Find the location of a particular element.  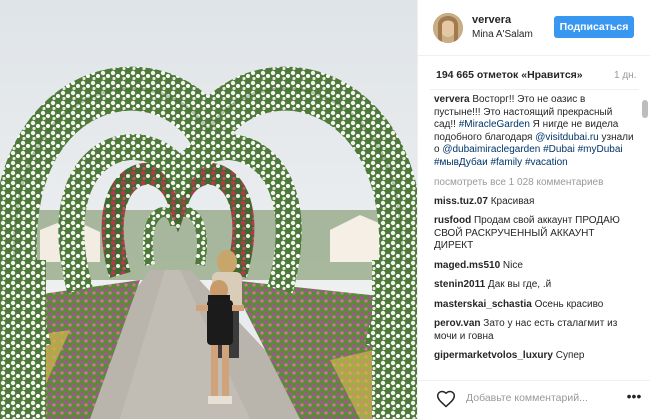

comment-item: miss.tuz.07 Красивая is located at coordinates (534, 202).